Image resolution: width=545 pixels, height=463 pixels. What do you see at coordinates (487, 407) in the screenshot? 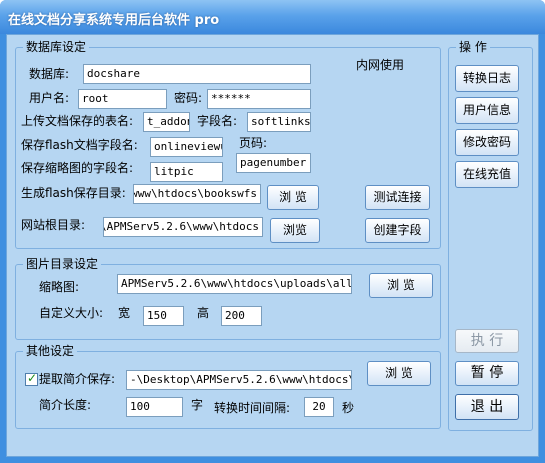
I see `exit-button: 退 出` at bounding box center [487, 407].